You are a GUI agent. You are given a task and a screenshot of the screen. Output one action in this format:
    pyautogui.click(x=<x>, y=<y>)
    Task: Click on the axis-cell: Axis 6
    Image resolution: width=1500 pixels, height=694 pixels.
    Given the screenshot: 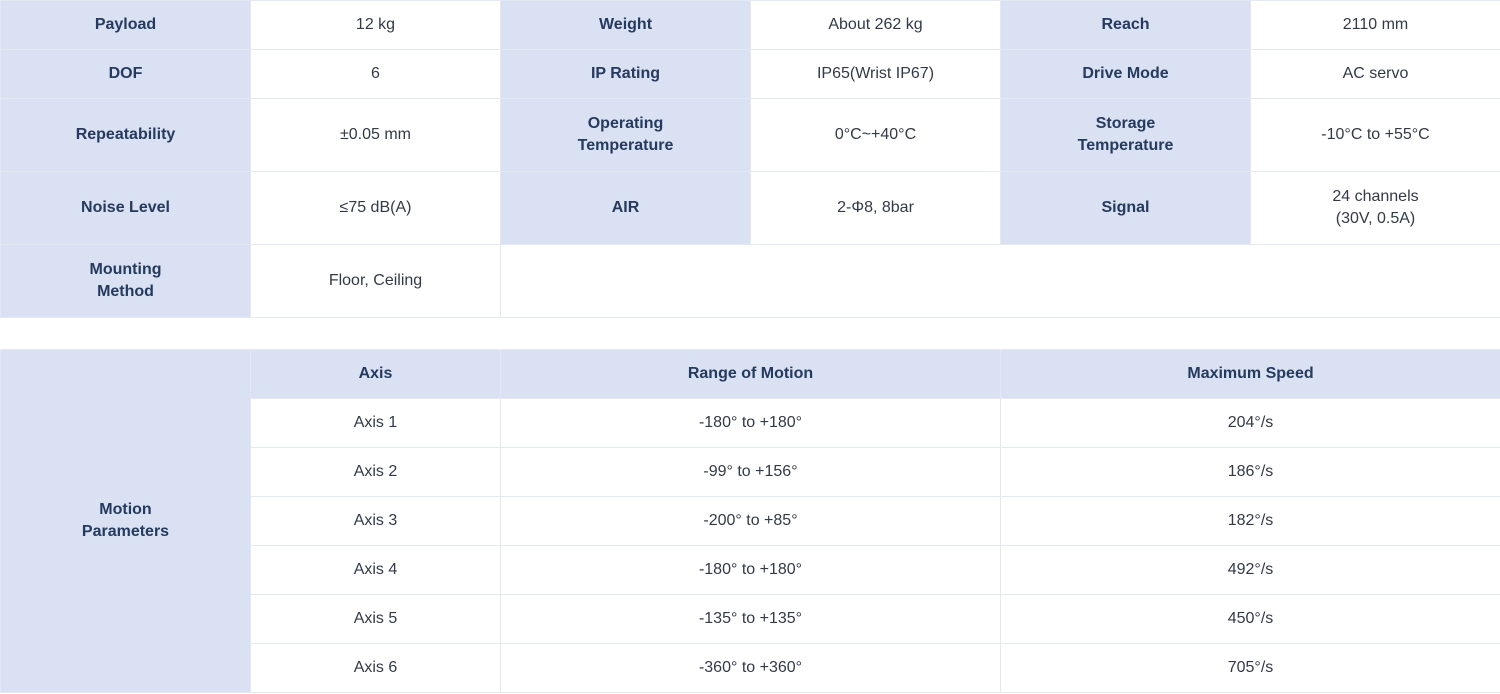 What is the action you would take?
    pyautogui.click(x=375, y=668)
    